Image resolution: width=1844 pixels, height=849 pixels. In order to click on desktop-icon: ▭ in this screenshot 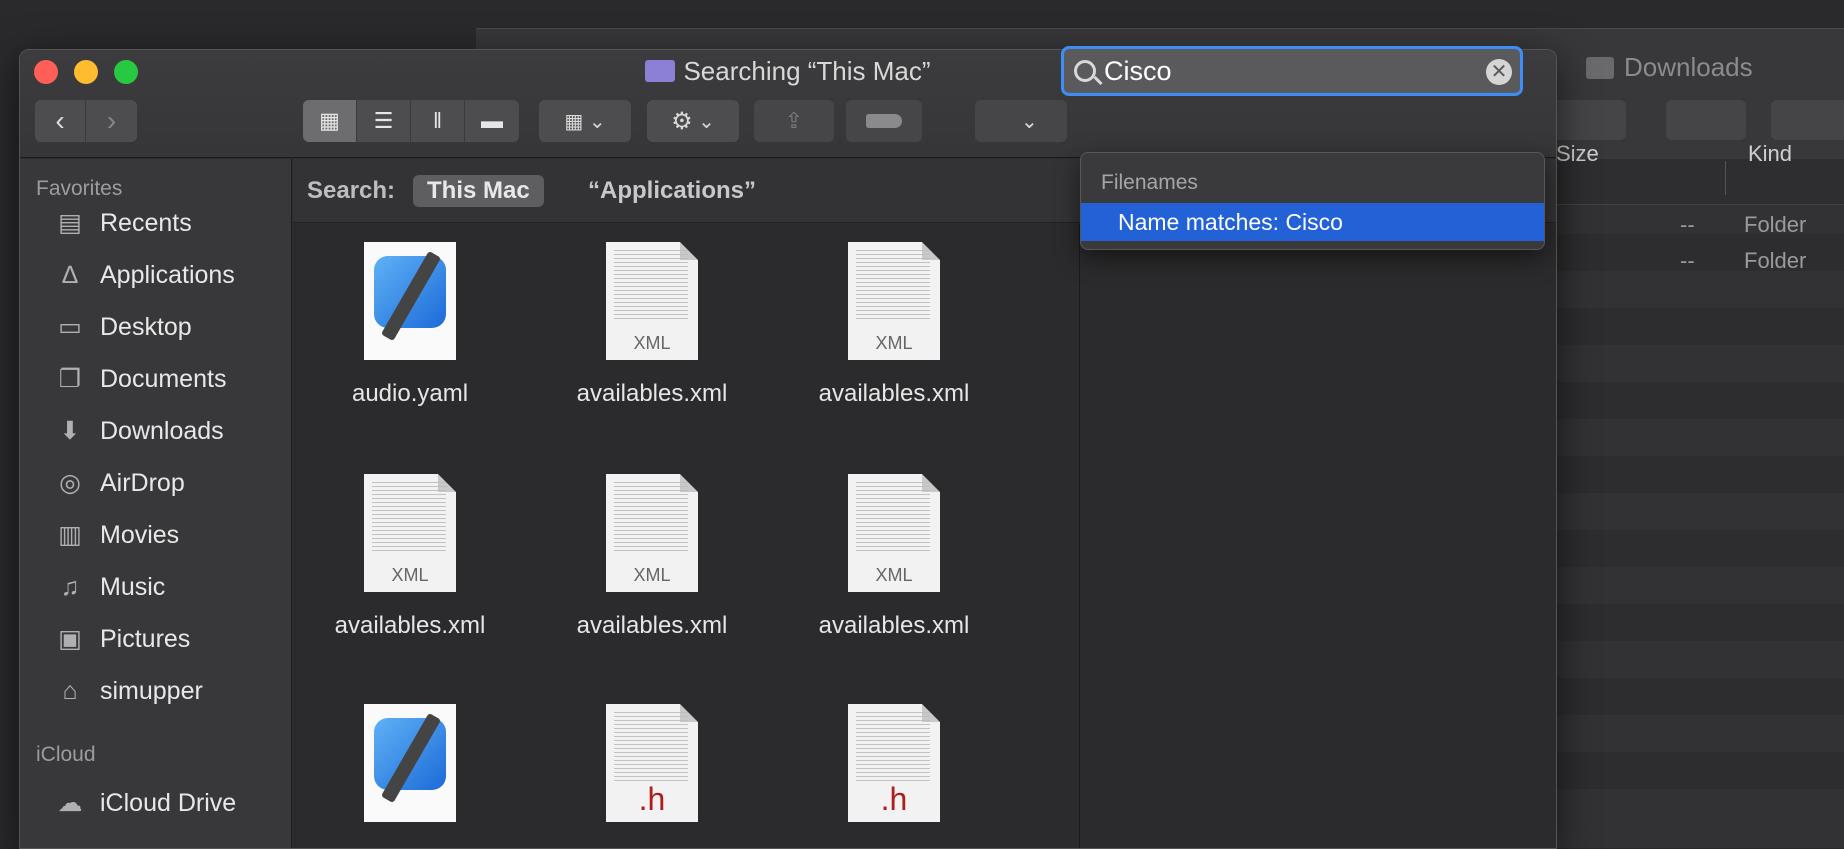, I will do `click(70, 327)`.